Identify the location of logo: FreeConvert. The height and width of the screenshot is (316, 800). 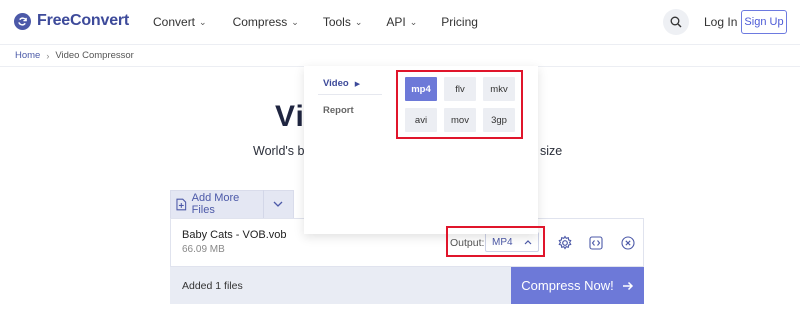
(71, 21).